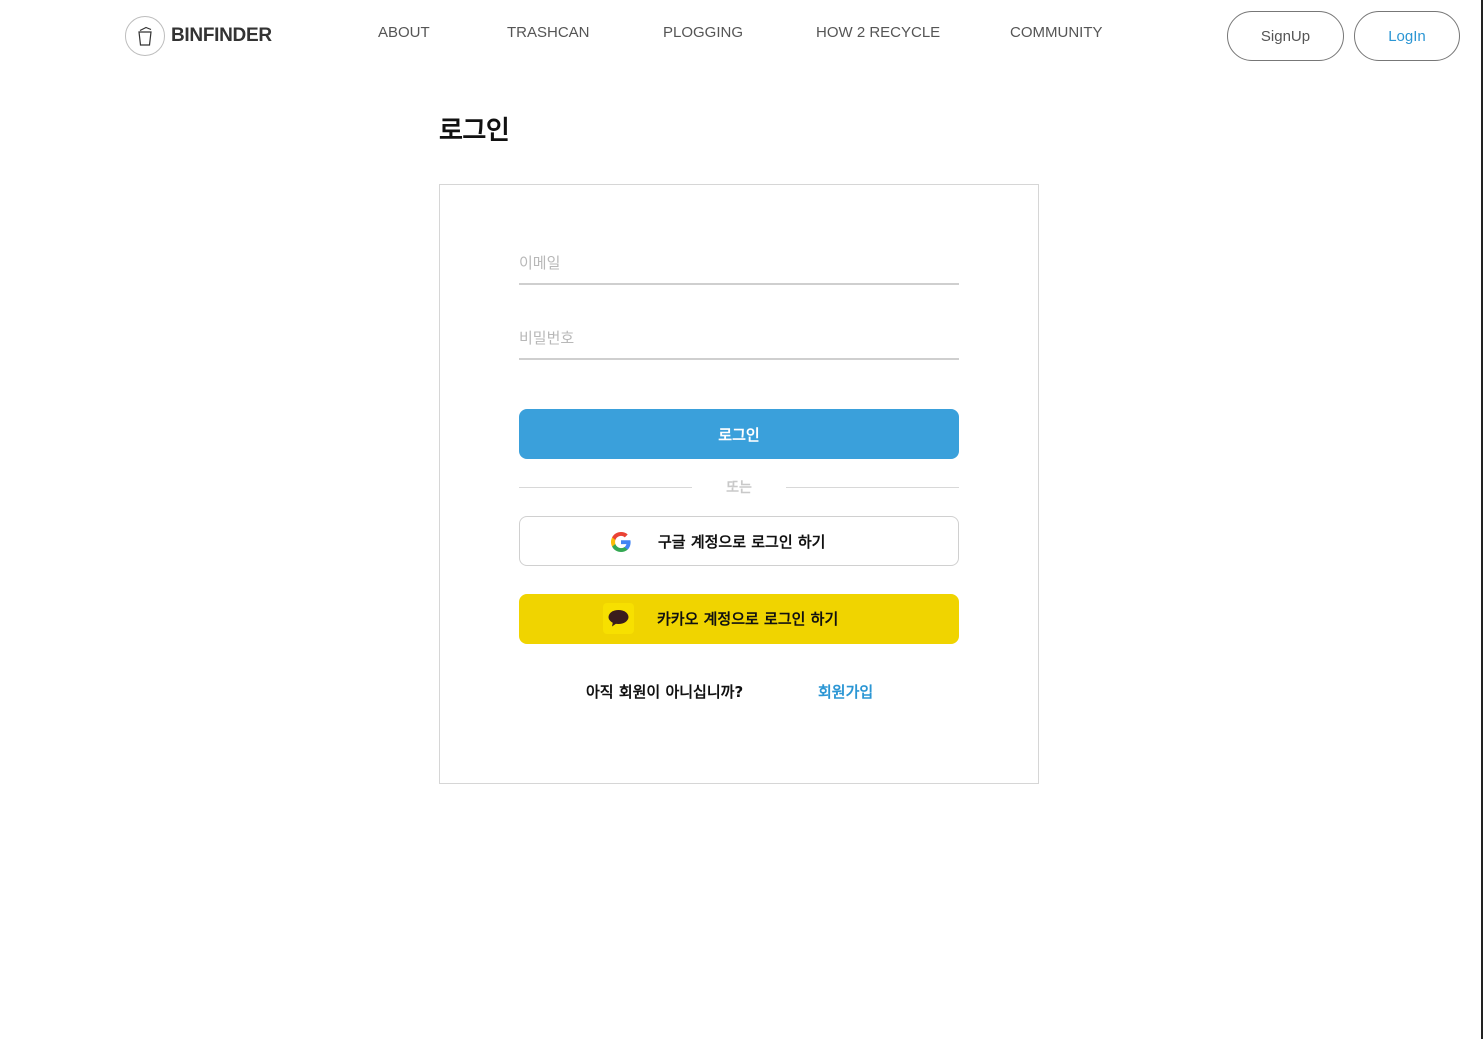 Image resolution: width=1483 pixels, height=1039 pixels. I want to click on google-login-button: 구글 계정으로 로그인 하기, so click(739, 541).